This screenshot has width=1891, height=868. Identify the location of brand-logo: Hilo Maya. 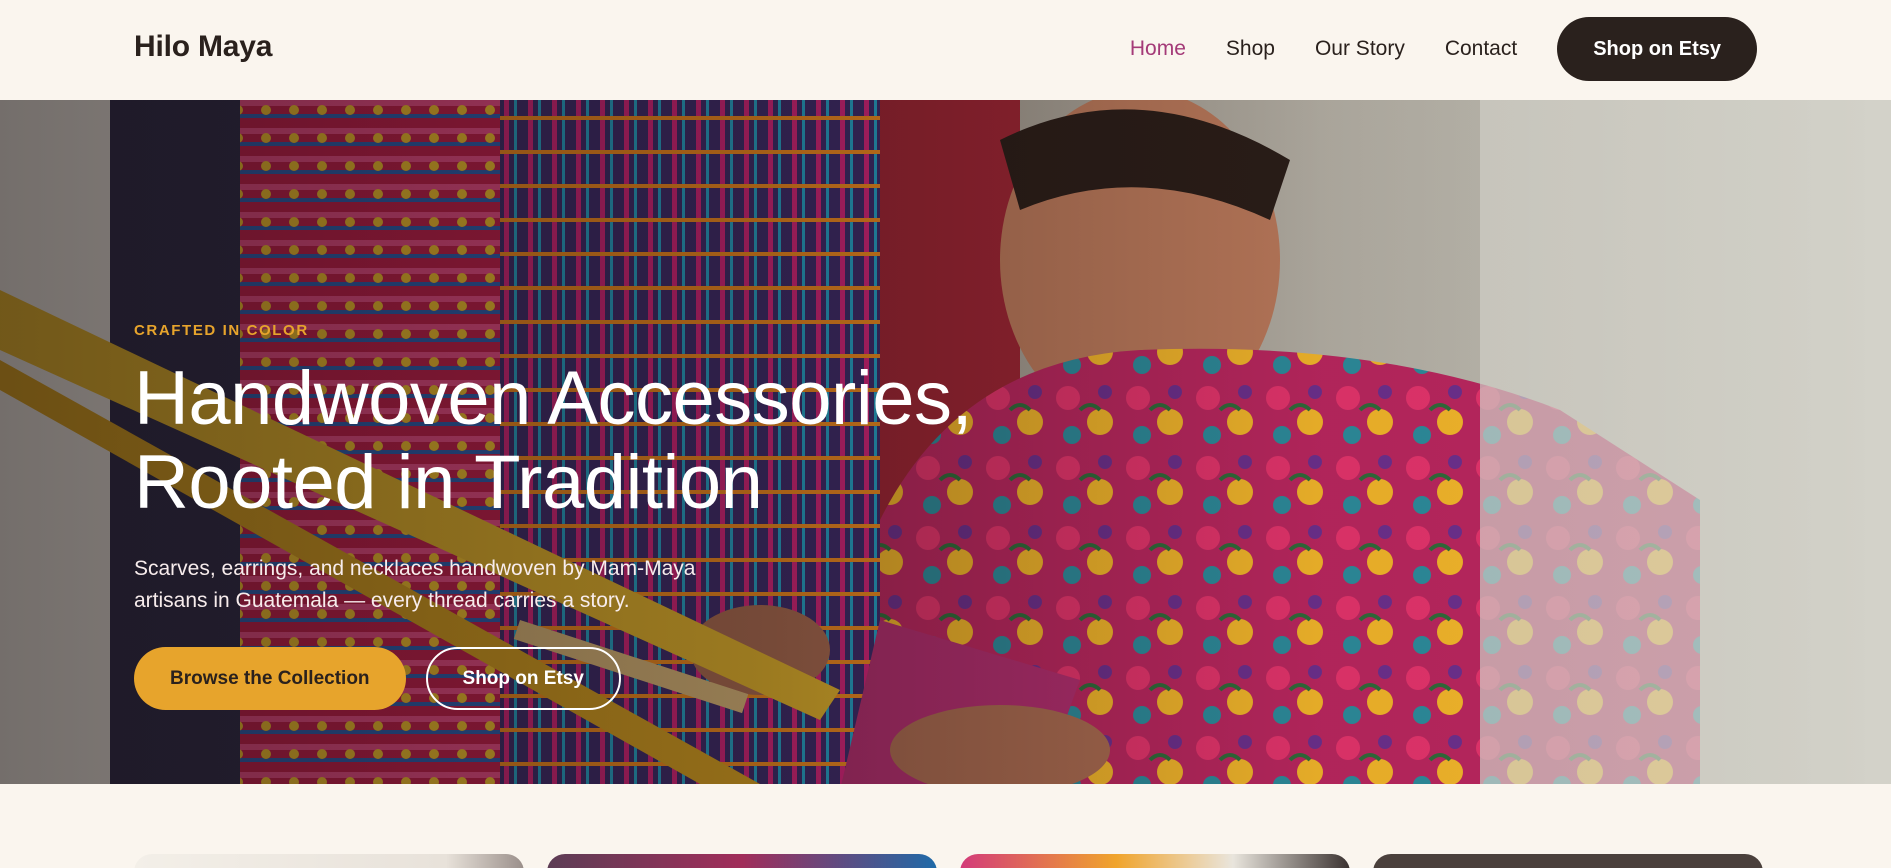
(203, 47).